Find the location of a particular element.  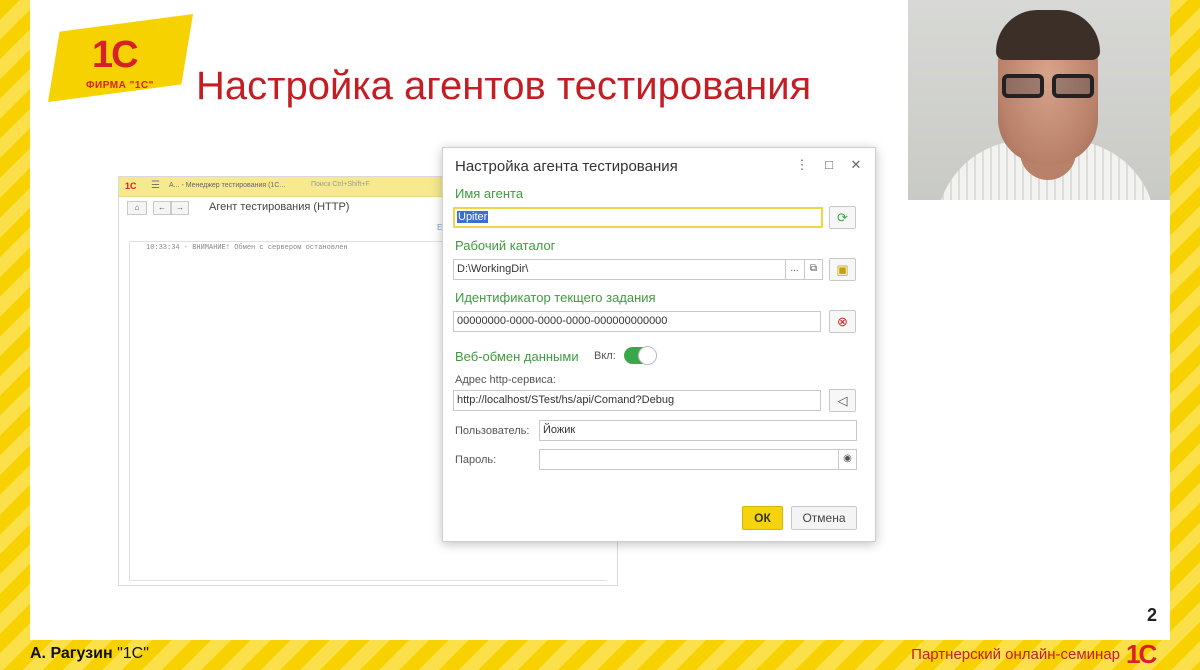

task-id-label: Идентификатор текщего задания is located at coordinates (555, 297).